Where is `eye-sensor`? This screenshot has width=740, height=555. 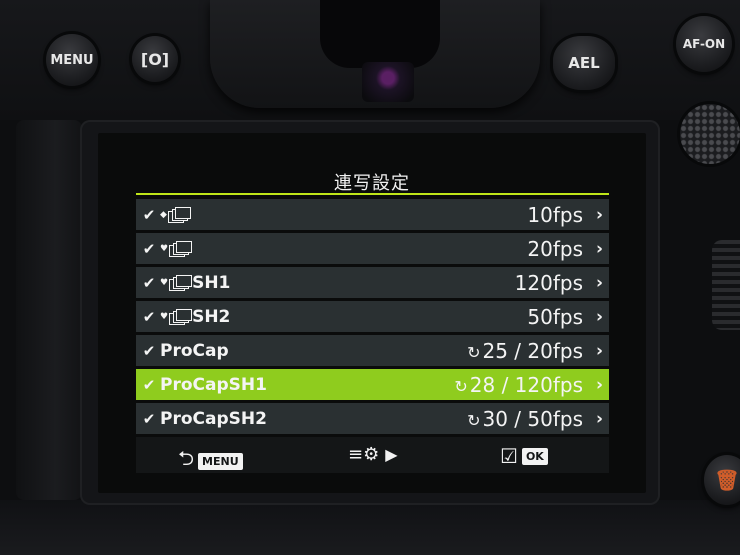
eye-sensor is located at coordinates (388, 82).